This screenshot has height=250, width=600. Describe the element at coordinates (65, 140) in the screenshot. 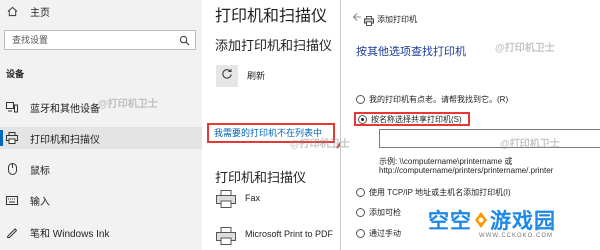

I see `sidebar-item-label: 打印机和扫描仪` at that location.